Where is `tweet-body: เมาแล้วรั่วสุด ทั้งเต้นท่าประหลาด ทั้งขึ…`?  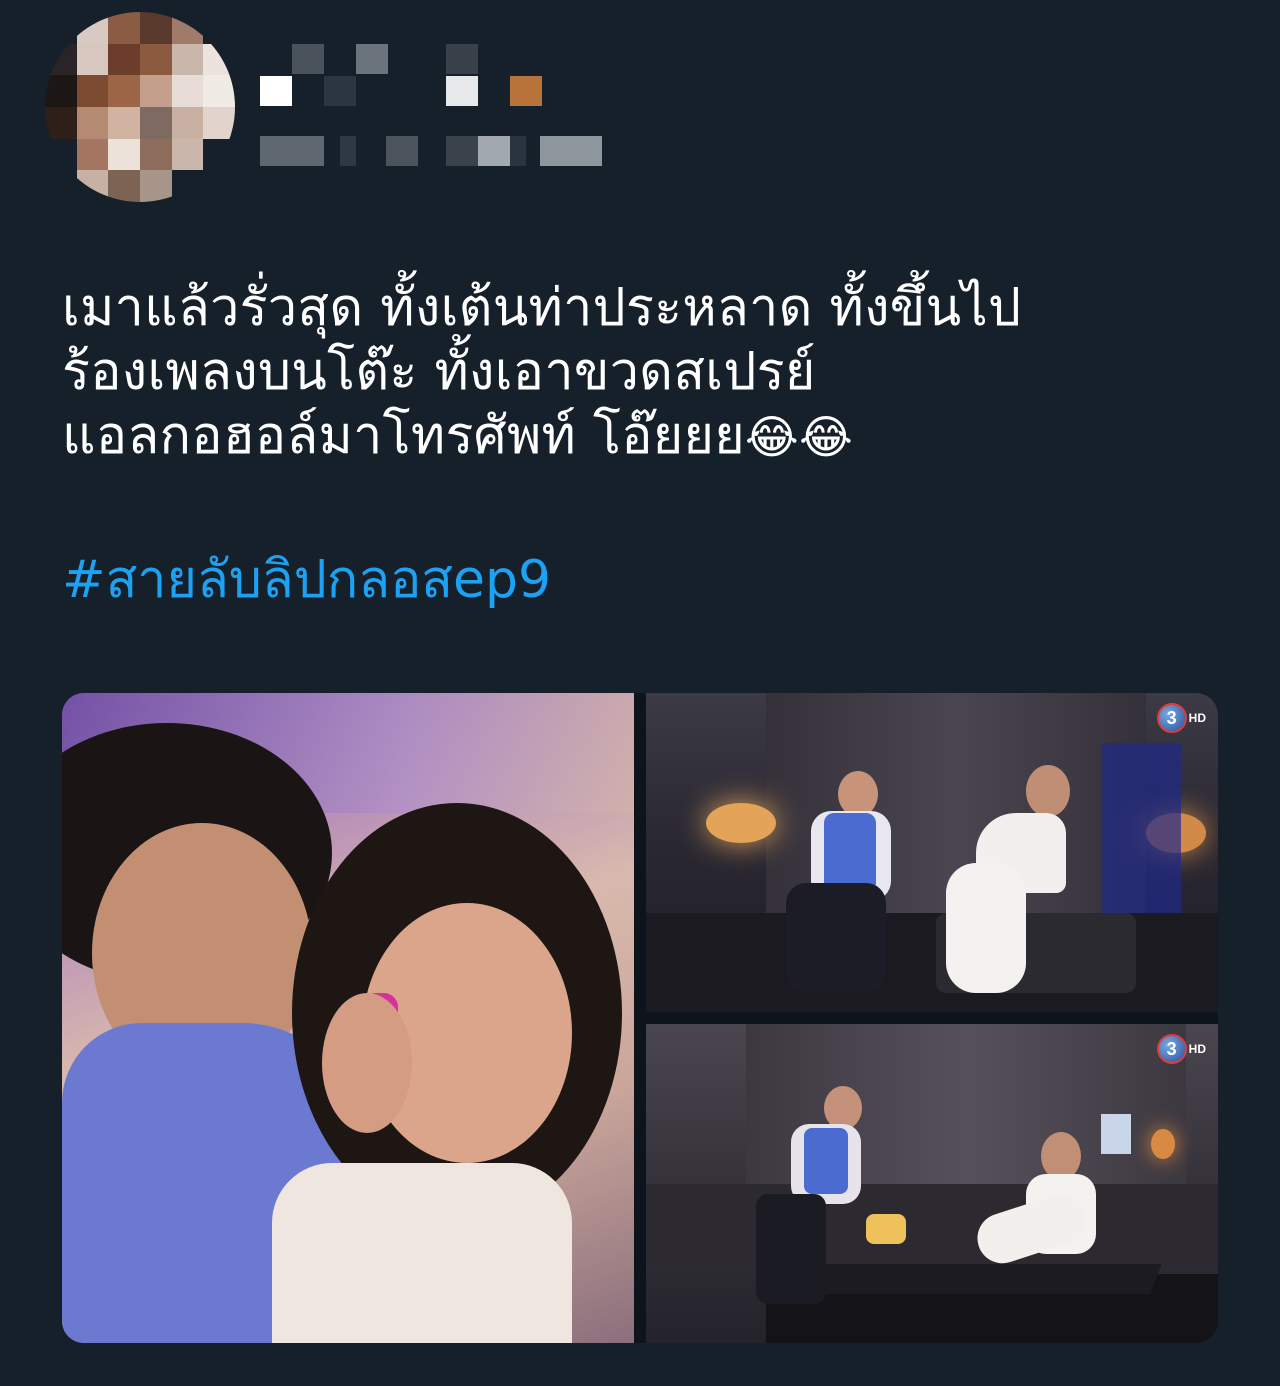 tweet-body: เมาแล้วรั่วสุด ทั้งเต้นท่าประหลาด ทั้งขึ… is located at coordinates (542, 372).